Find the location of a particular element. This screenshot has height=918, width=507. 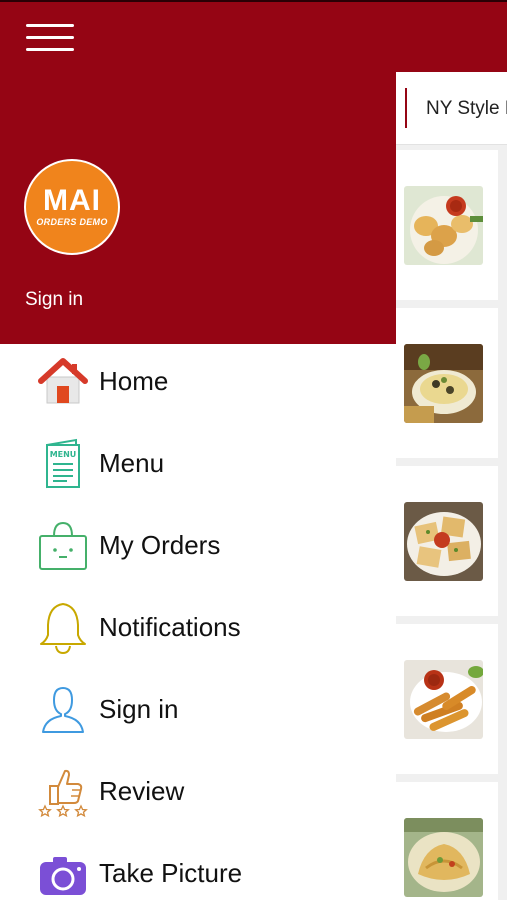

top-app-bar is located at coordinates (253, 36).